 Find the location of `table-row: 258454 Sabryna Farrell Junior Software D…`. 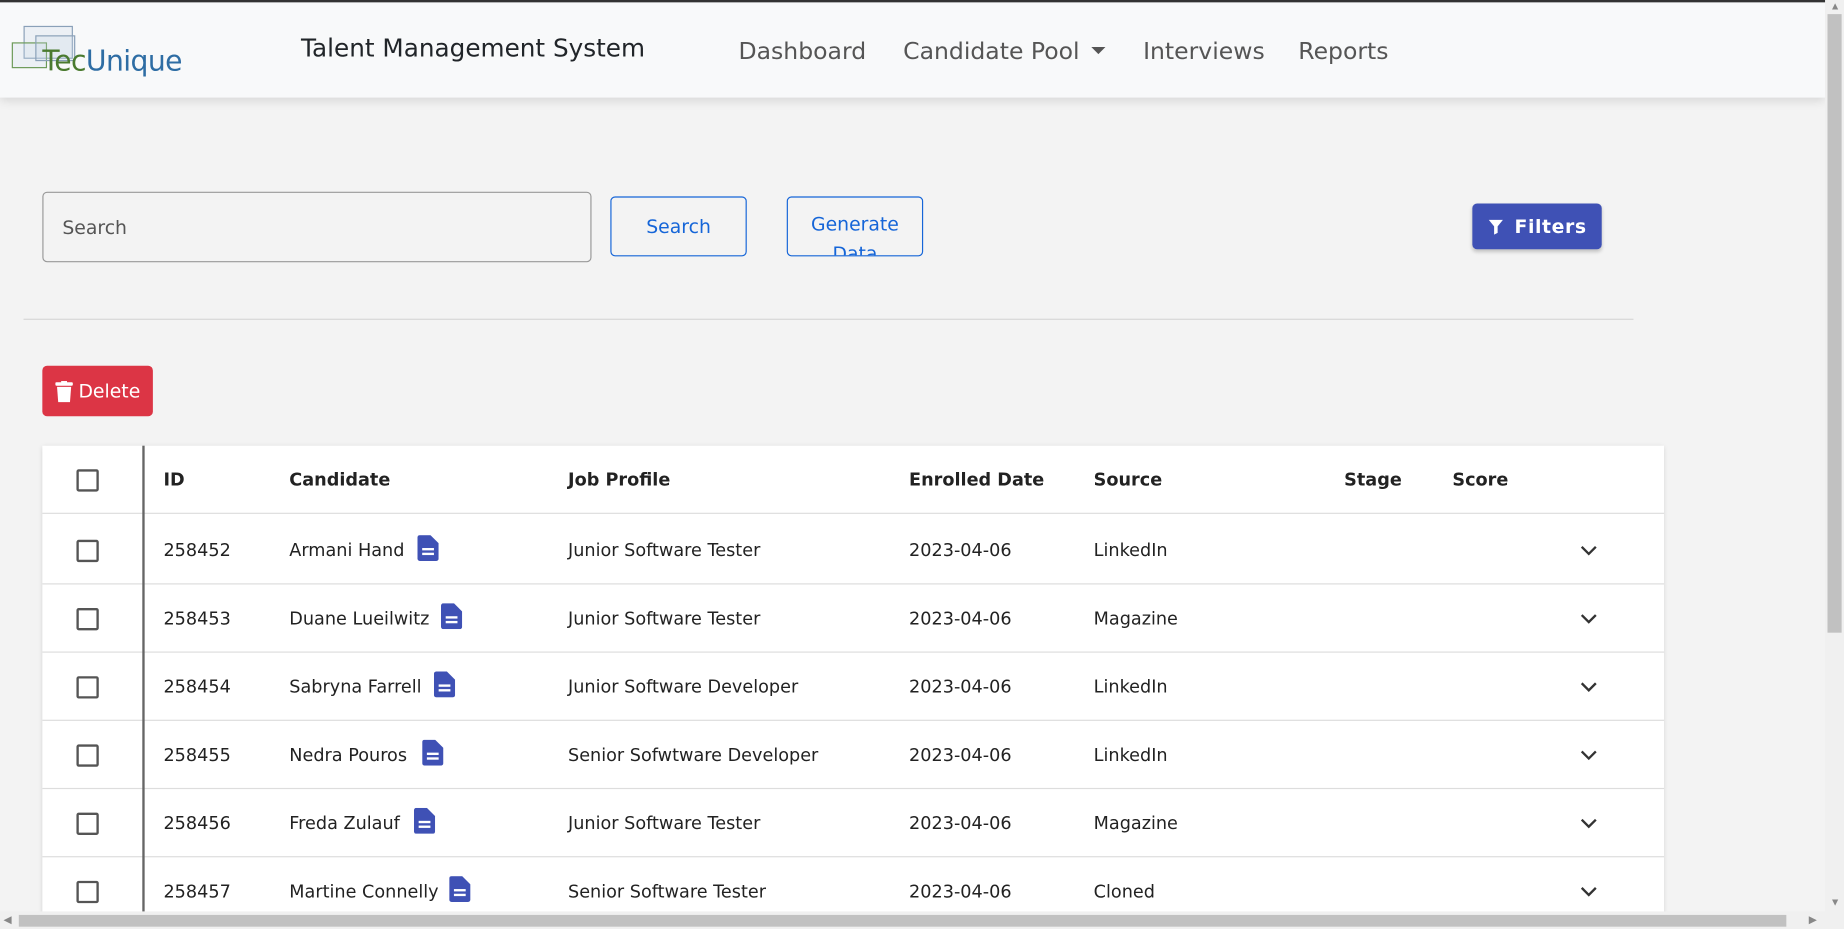

table-row: 258454 Sabryna Farrell Junior Software D… is located at coordinates (853, 687).